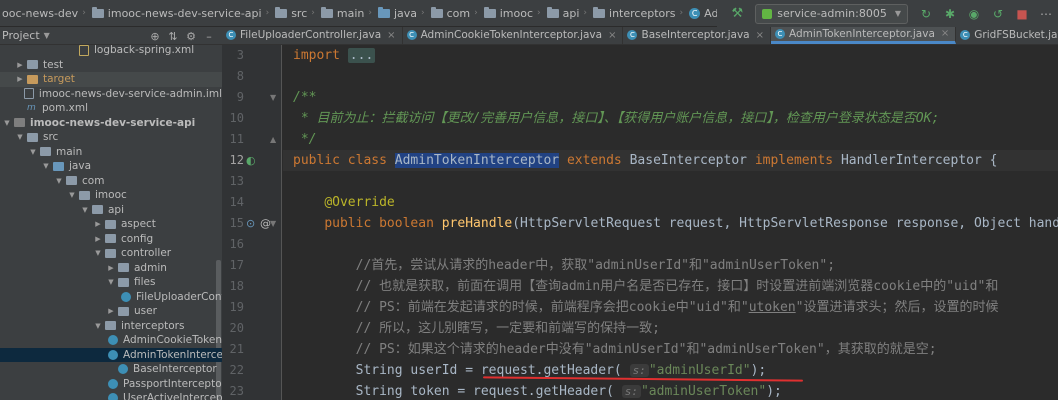  I want to click on spring-boot-icon, so click(767, 13).